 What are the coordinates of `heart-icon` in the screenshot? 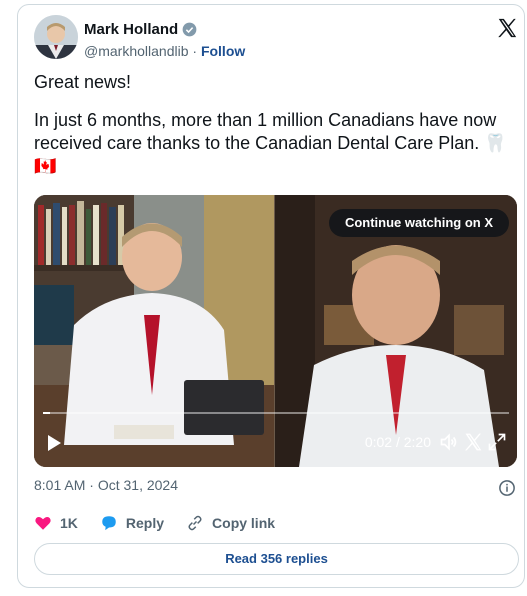 It's located at (43, 523).